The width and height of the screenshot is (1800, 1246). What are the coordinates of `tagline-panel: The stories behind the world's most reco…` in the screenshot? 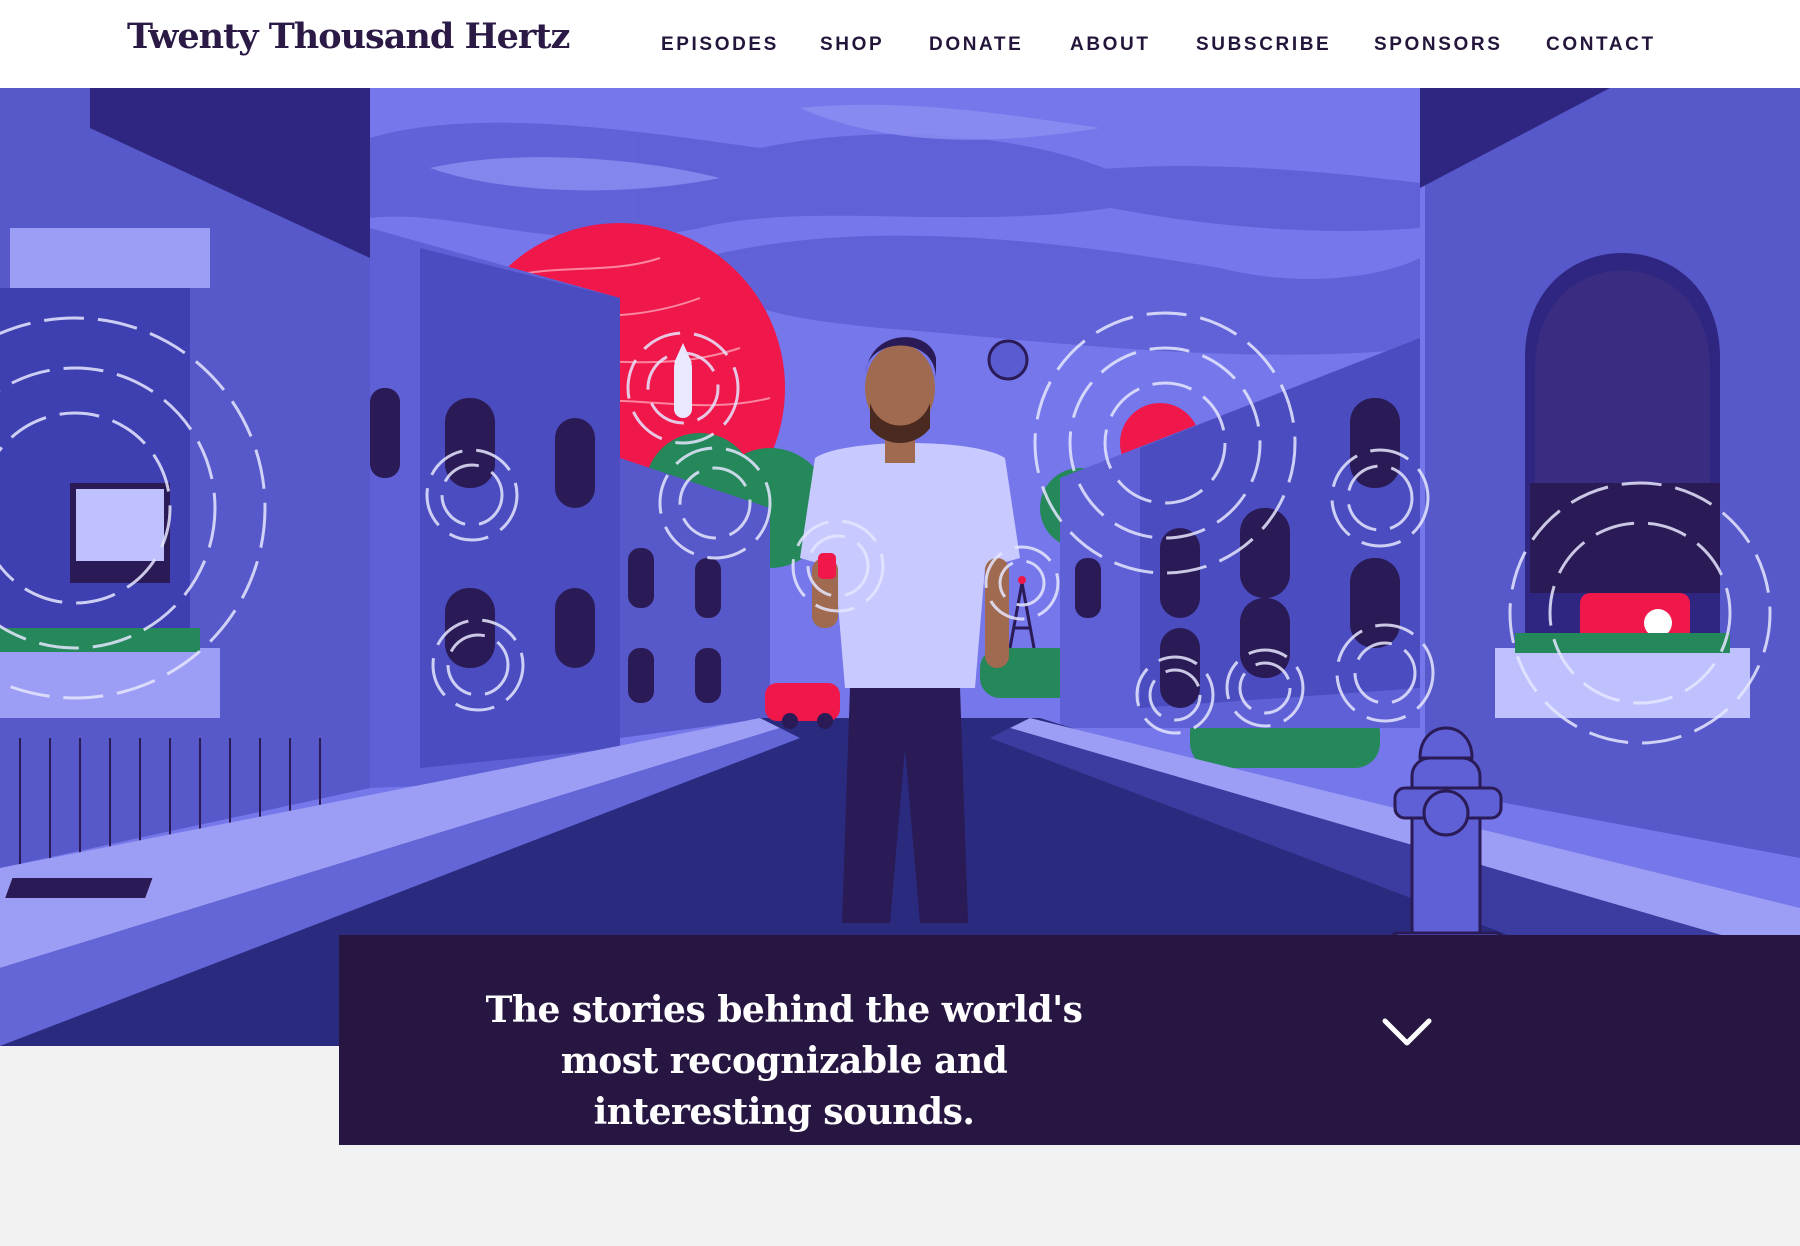 It's located at (1069, 1040).